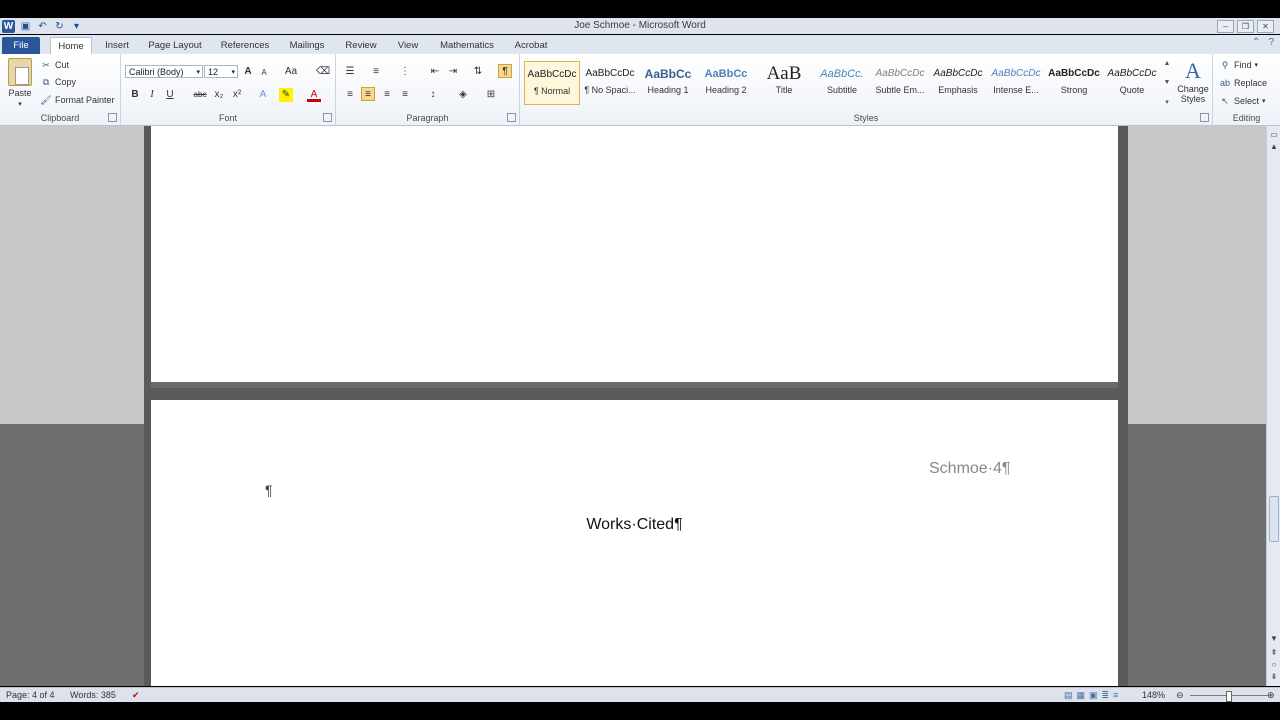  I want to click on styles-launcher-icon, so click(1204, 117).